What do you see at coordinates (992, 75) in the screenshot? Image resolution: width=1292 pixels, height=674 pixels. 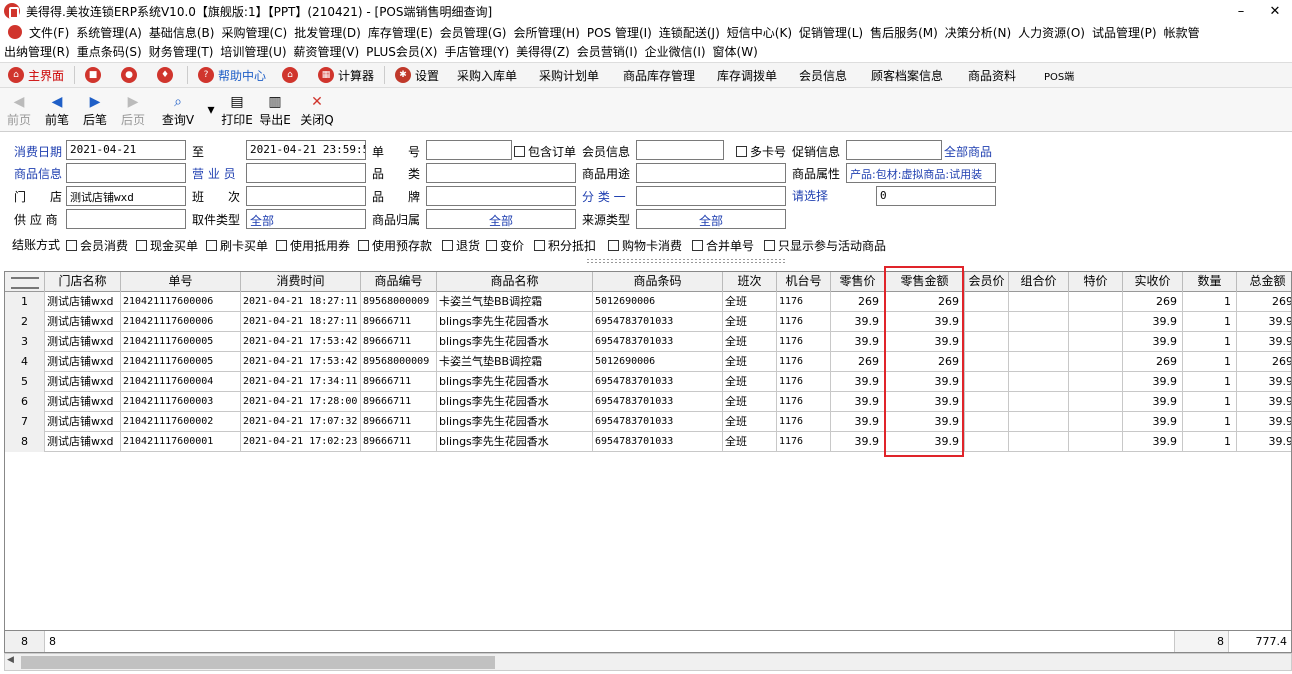 I see `quick-item: 商品资料` at bounding box center [992, 75].